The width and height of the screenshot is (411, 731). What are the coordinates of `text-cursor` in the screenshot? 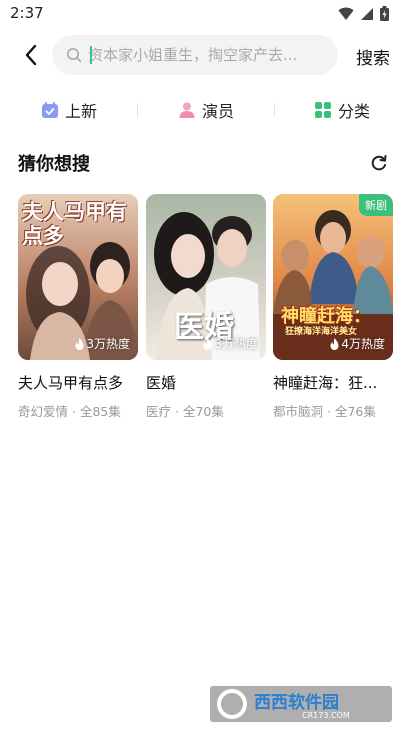 It's located at (91, 55).